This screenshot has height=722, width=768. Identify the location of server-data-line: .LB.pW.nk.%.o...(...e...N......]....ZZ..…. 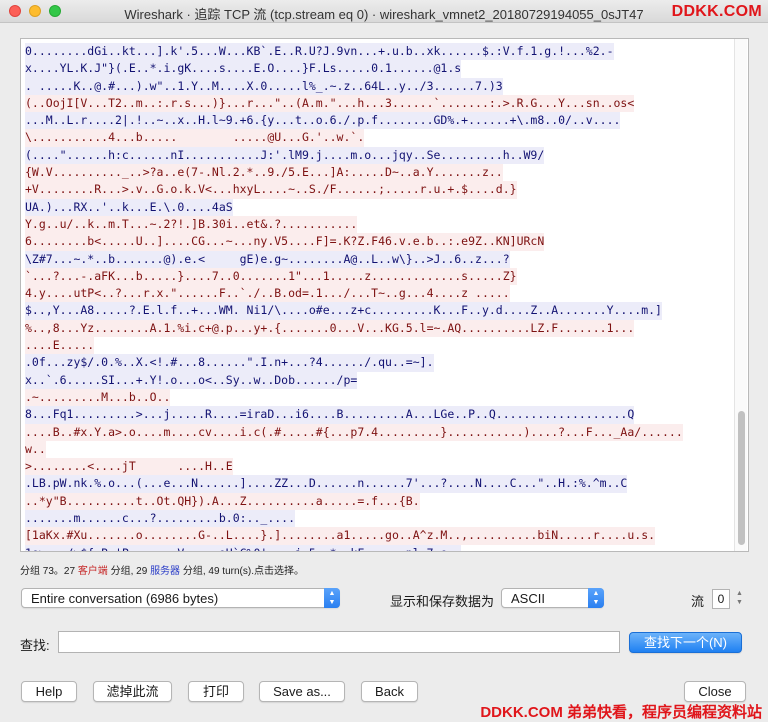
(326, 484).